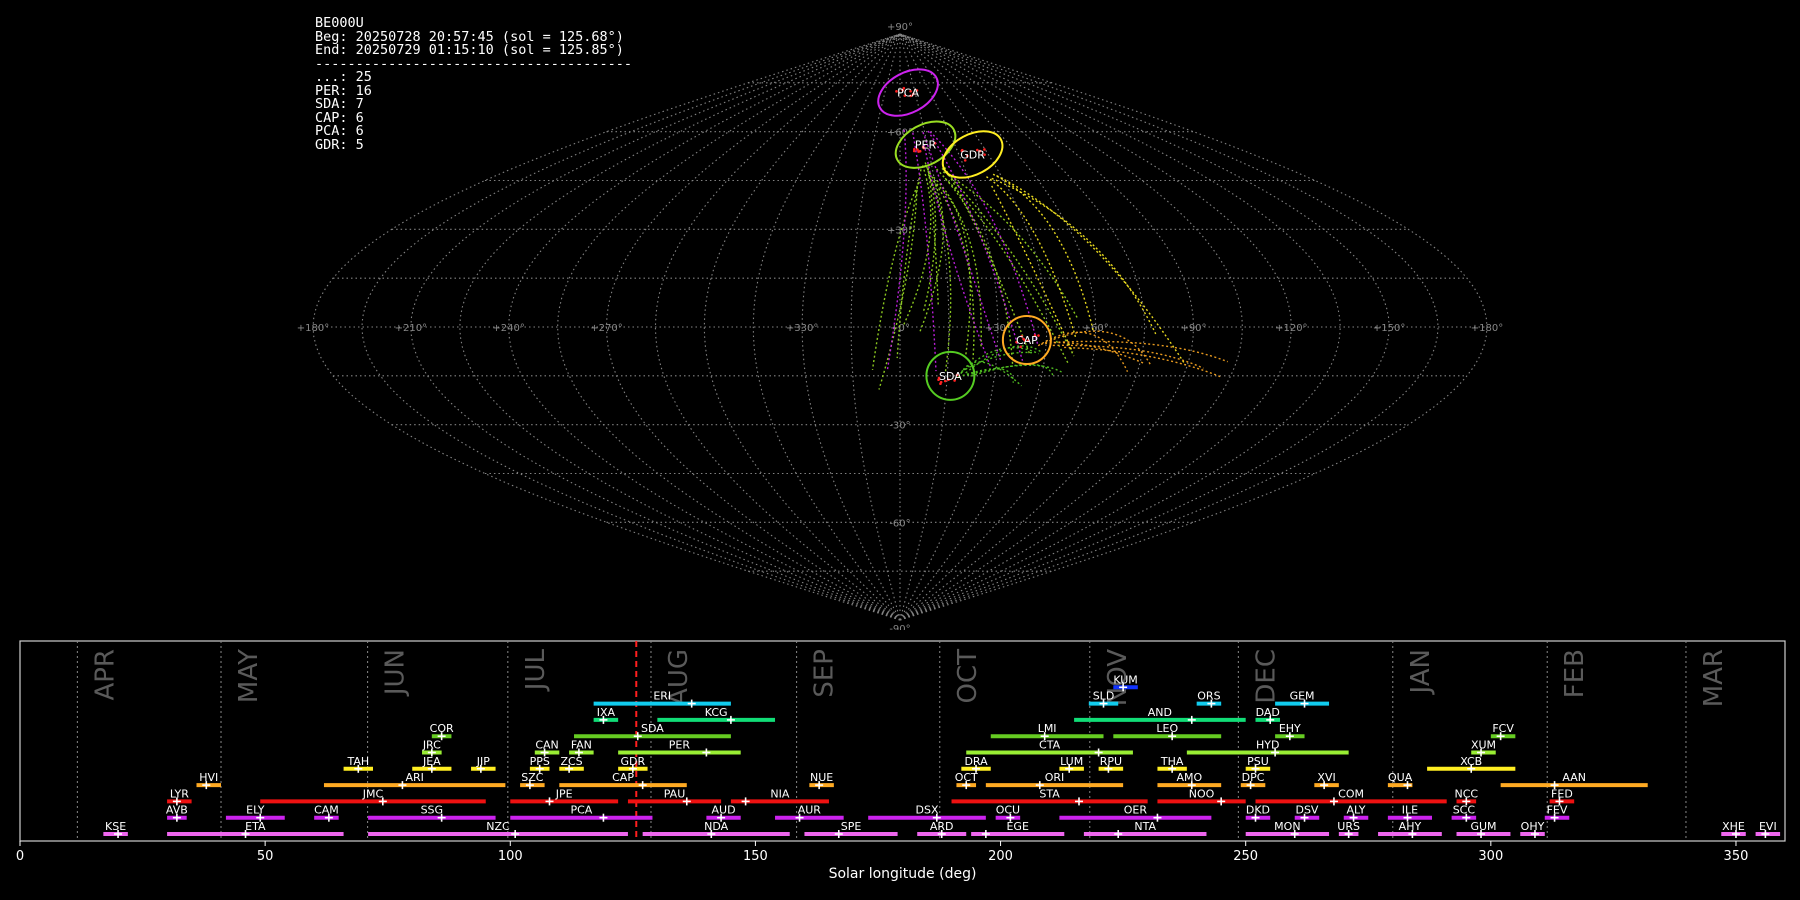 The image size is (1800, 900). Describe the element at coordinates (115, 829) in the screenshot. I see `shower-kse: KSE` at that location.